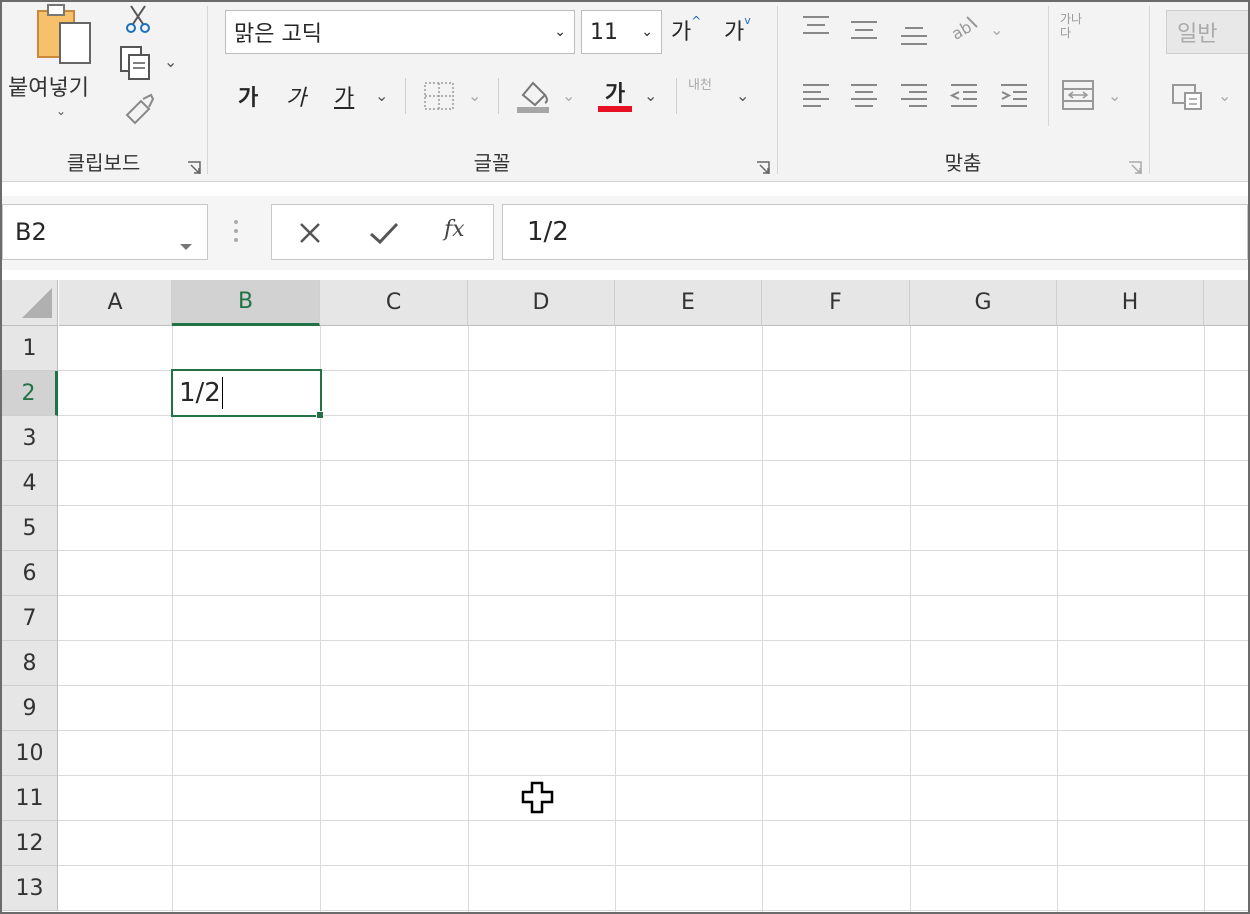  I want to click on row-header-13: 13, so click(30, 888).